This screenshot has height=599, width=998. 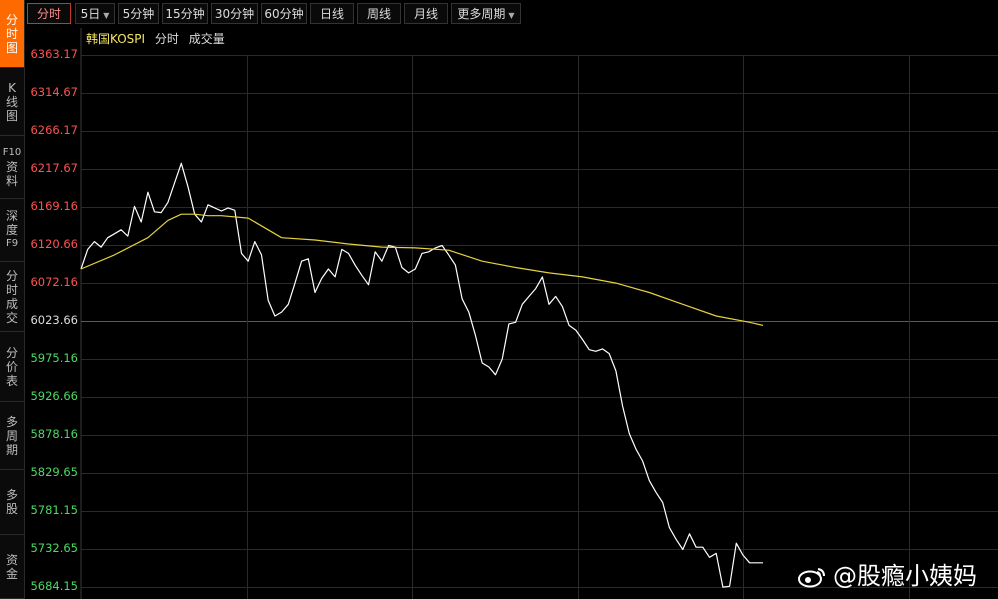 I want to click on watermark-text: @股瘾小姨妈, so click(x=905, y=576).